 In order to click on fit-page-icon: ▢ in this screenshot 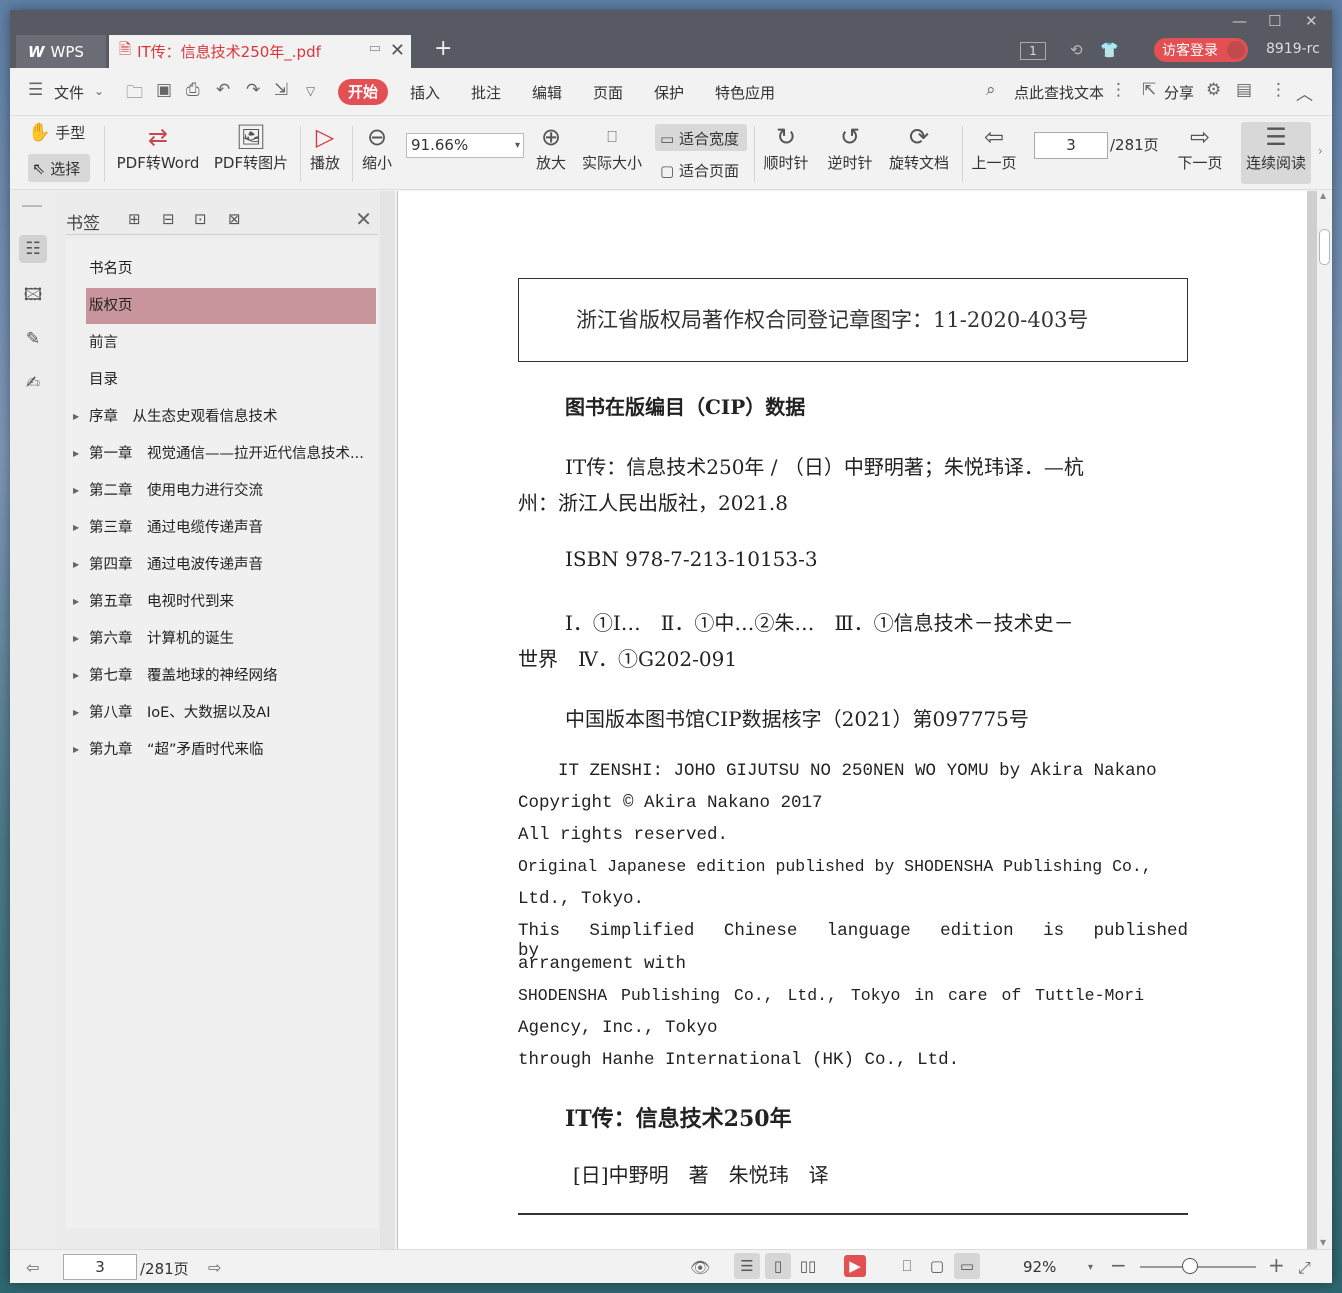, I will do `click(937, 1266)`.